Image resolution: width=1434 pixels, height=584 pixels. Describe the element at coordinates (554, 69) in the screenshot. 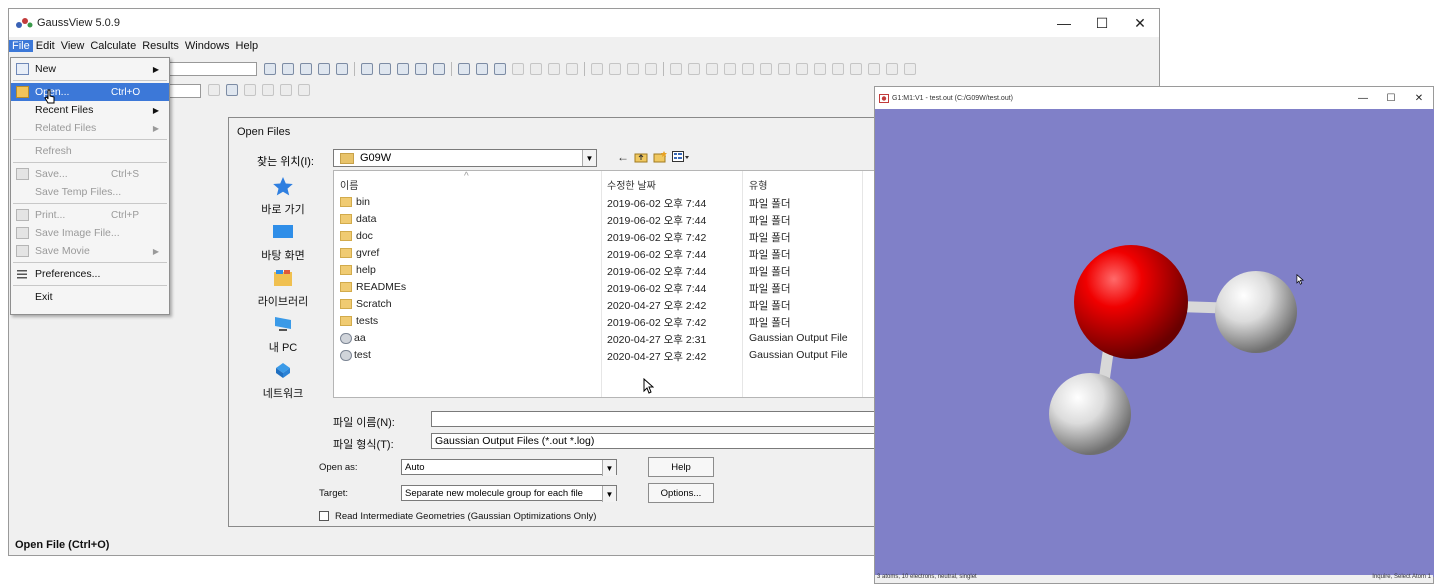

I see `image-icon` at that location.